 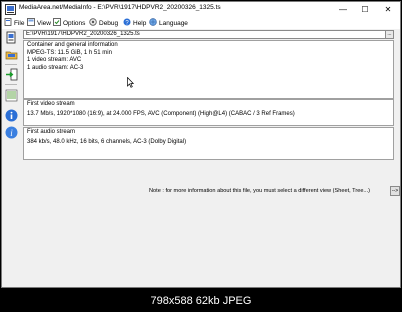 What do you see at coordinates (51, 132) in the screenshot?
I see `audio-stream-title: First audio stream` at bounding box center [51, 132].